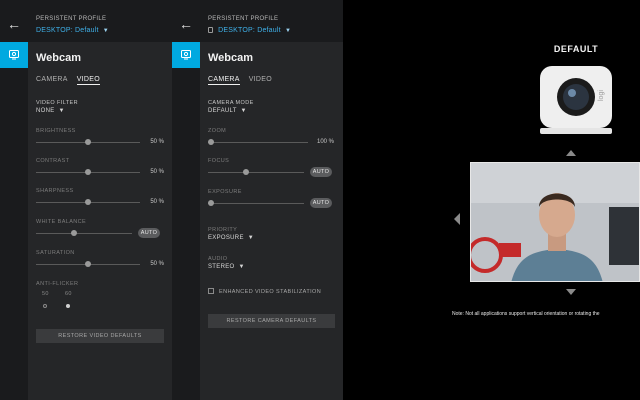 The height and width of the screenshot is (400, 640). I want to click on zoom-value: 100 %, so click(325, 142).